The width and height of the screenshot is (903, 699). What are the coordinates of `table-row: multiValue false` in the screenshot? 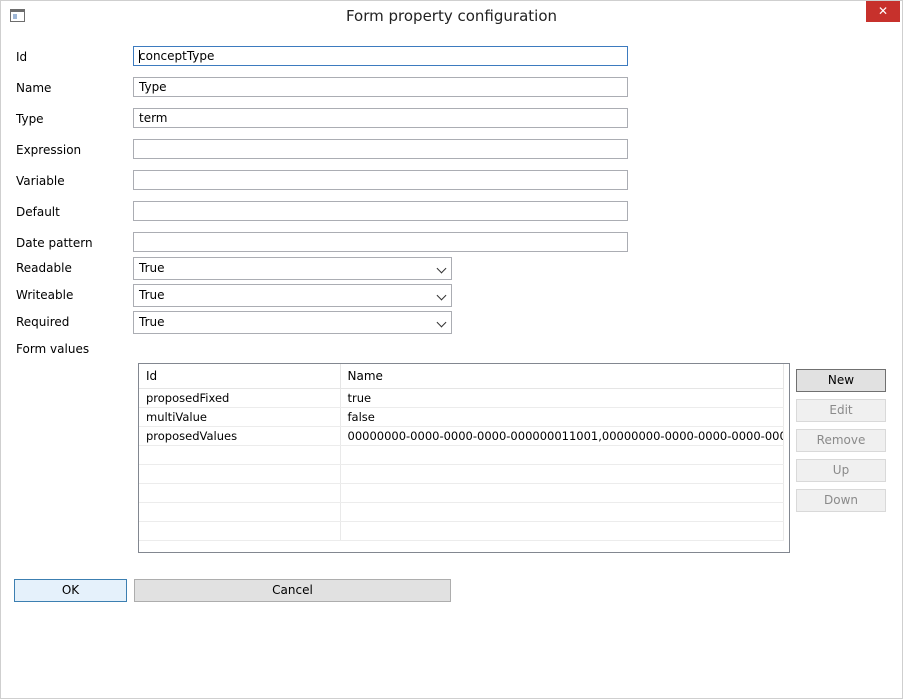 It's located at (461, 417).